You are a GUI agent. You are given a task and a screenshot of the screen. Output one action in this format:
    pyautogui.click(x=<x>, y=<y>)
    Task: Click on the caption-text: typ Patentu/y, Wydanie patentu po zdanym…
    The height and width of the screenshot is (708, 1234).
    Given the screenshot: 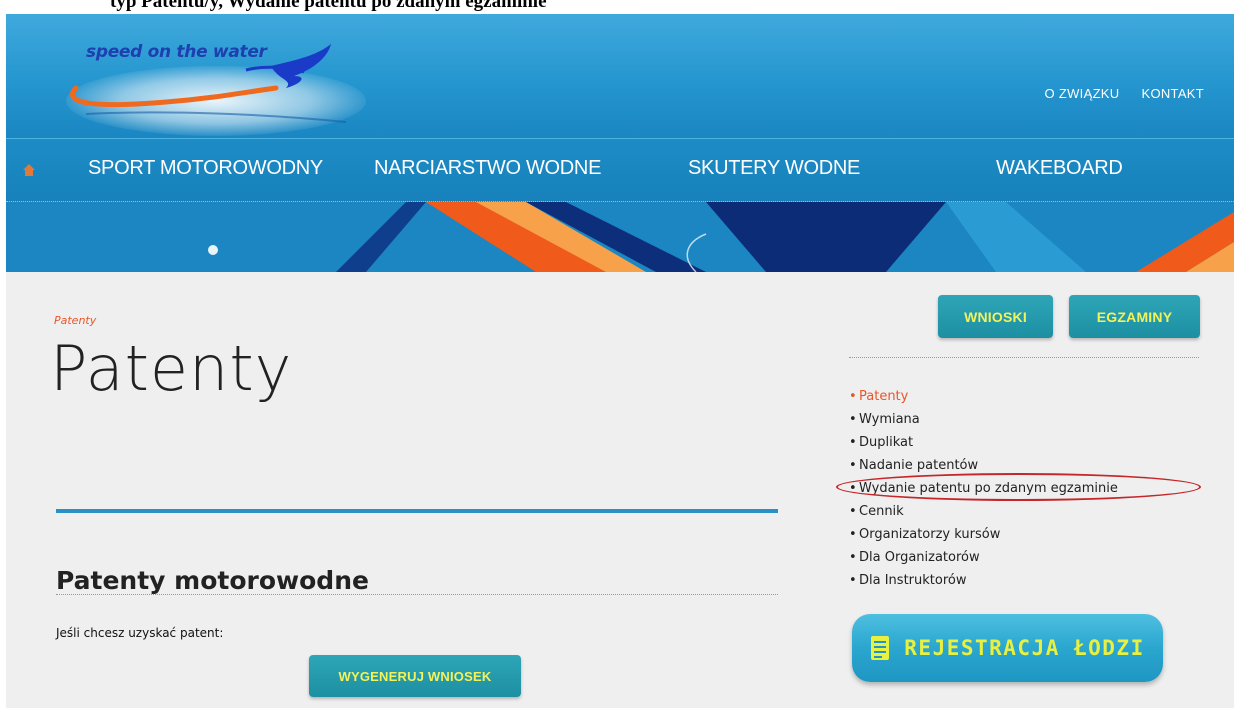 What is the action you would take?
    pyautogui.click(x=328, y=6)
    